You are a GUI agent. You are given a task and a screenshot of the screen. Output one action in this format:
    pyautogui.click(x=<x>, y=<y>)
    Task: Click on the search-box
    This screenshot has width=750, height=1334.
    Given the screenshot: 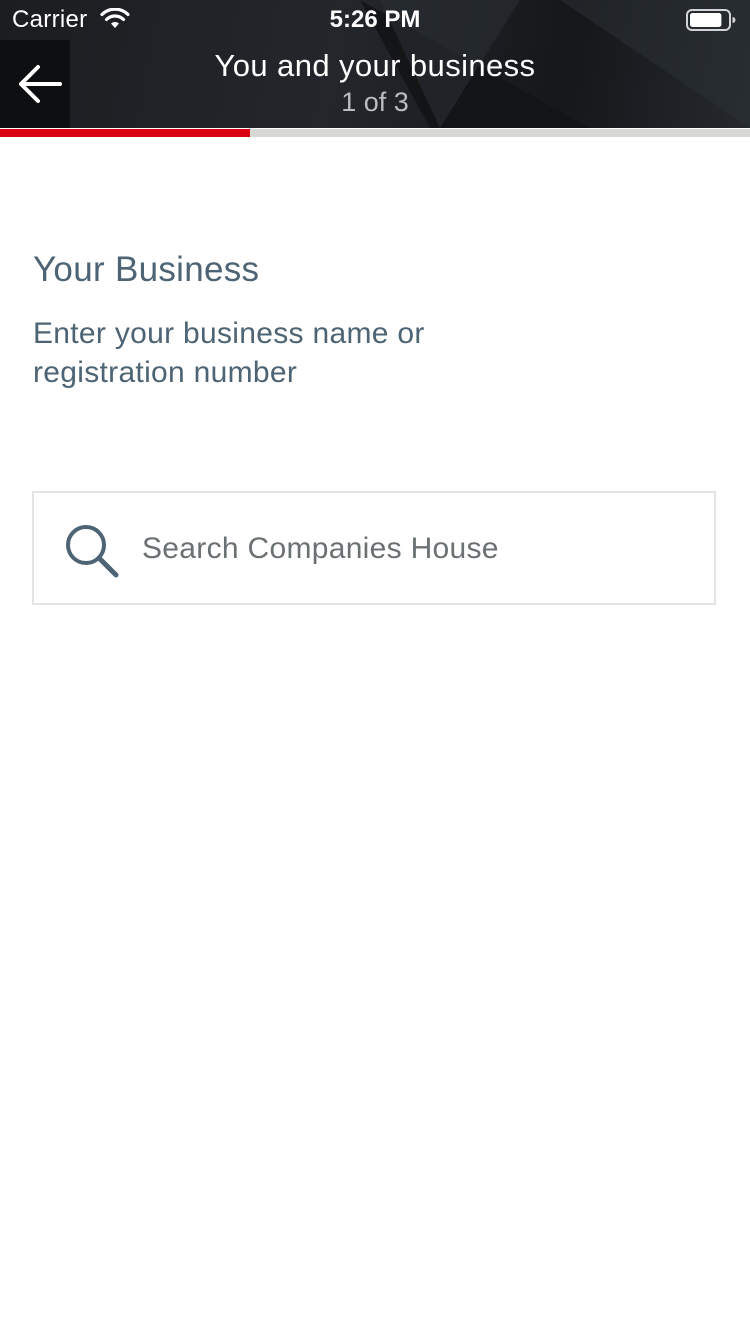 What is the action you would take?
    pyautogui.click(x=374, y=548)
    